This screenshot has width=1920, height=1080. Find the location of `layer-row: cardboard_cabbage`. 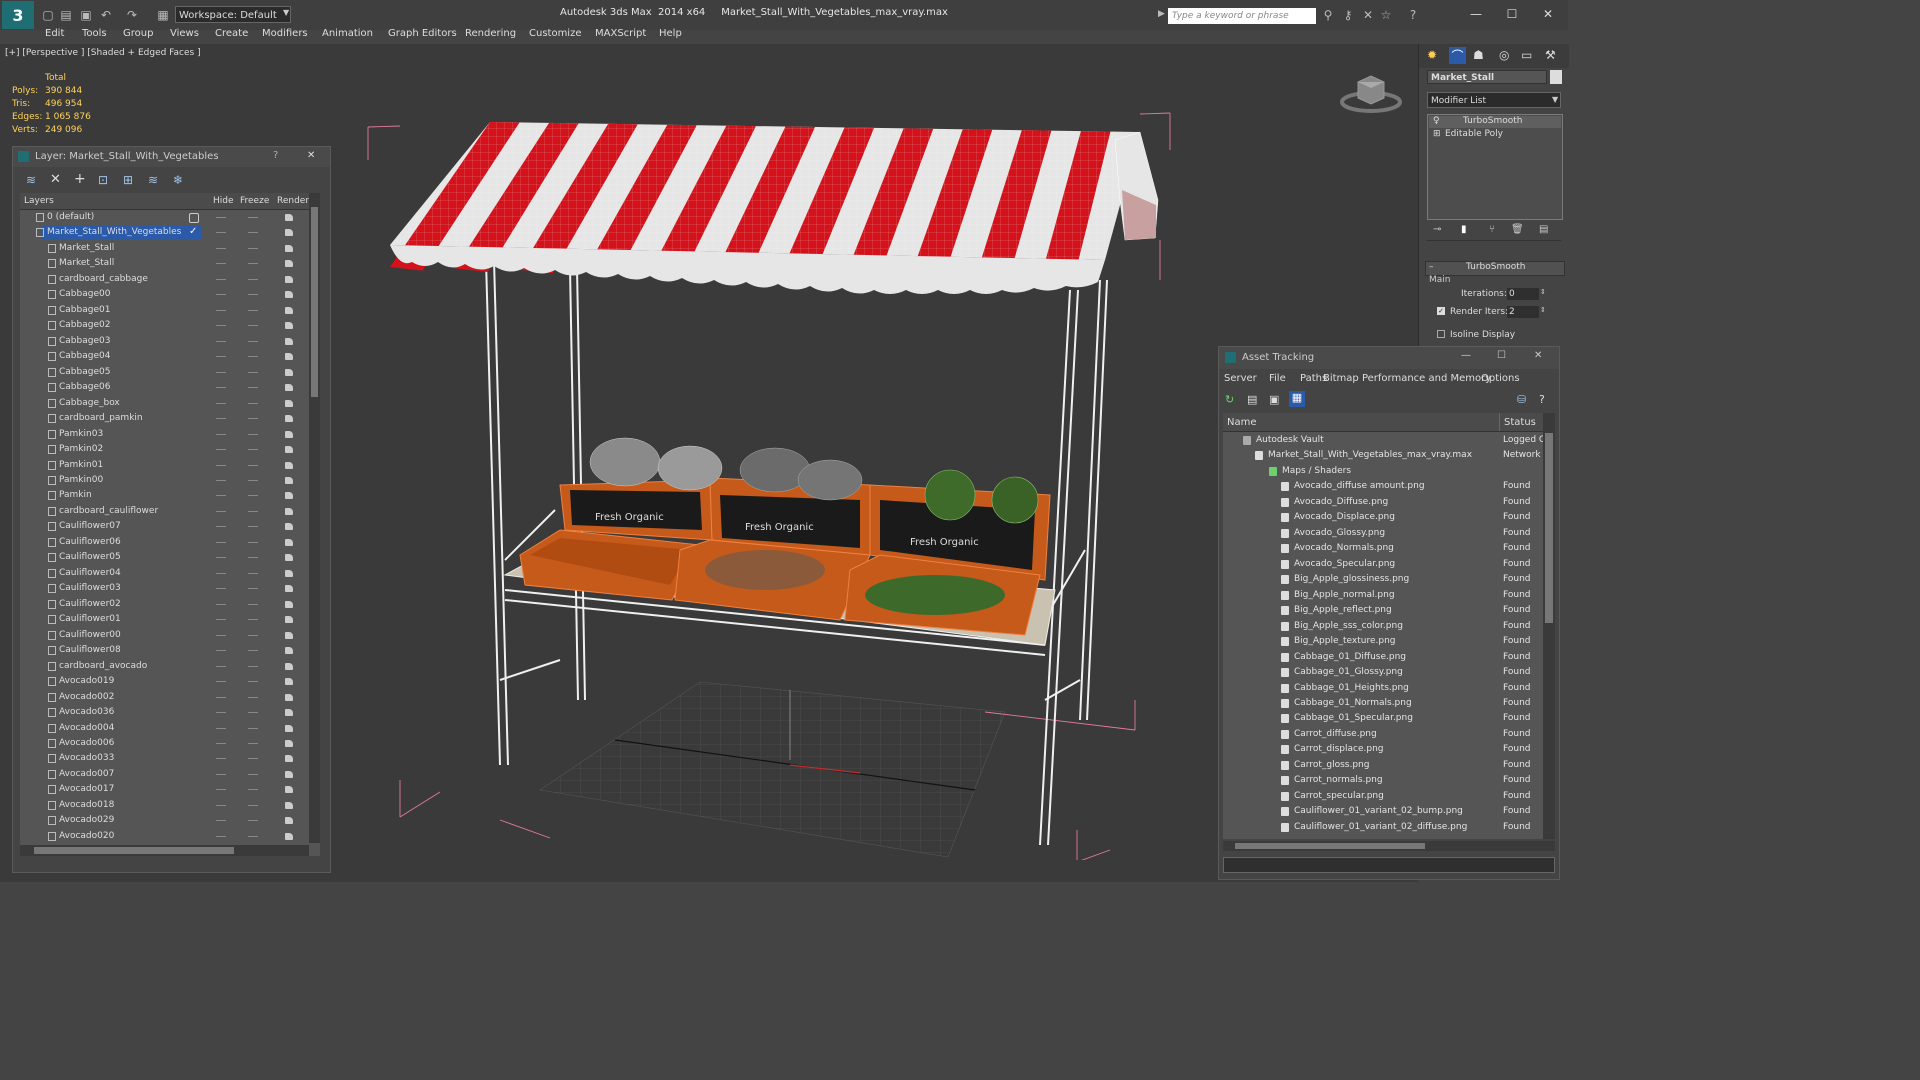

layer-row: cardboard_cabbage is located at coordinates (165, 279).